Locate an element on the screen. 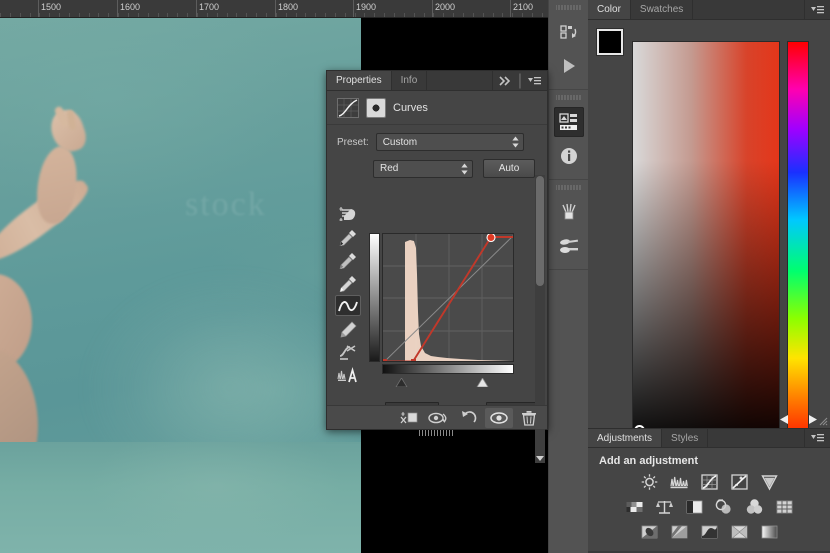 This screenshot has height=553, width=830. toggle-layer-visibility-button is located at coordinates (499, 417).